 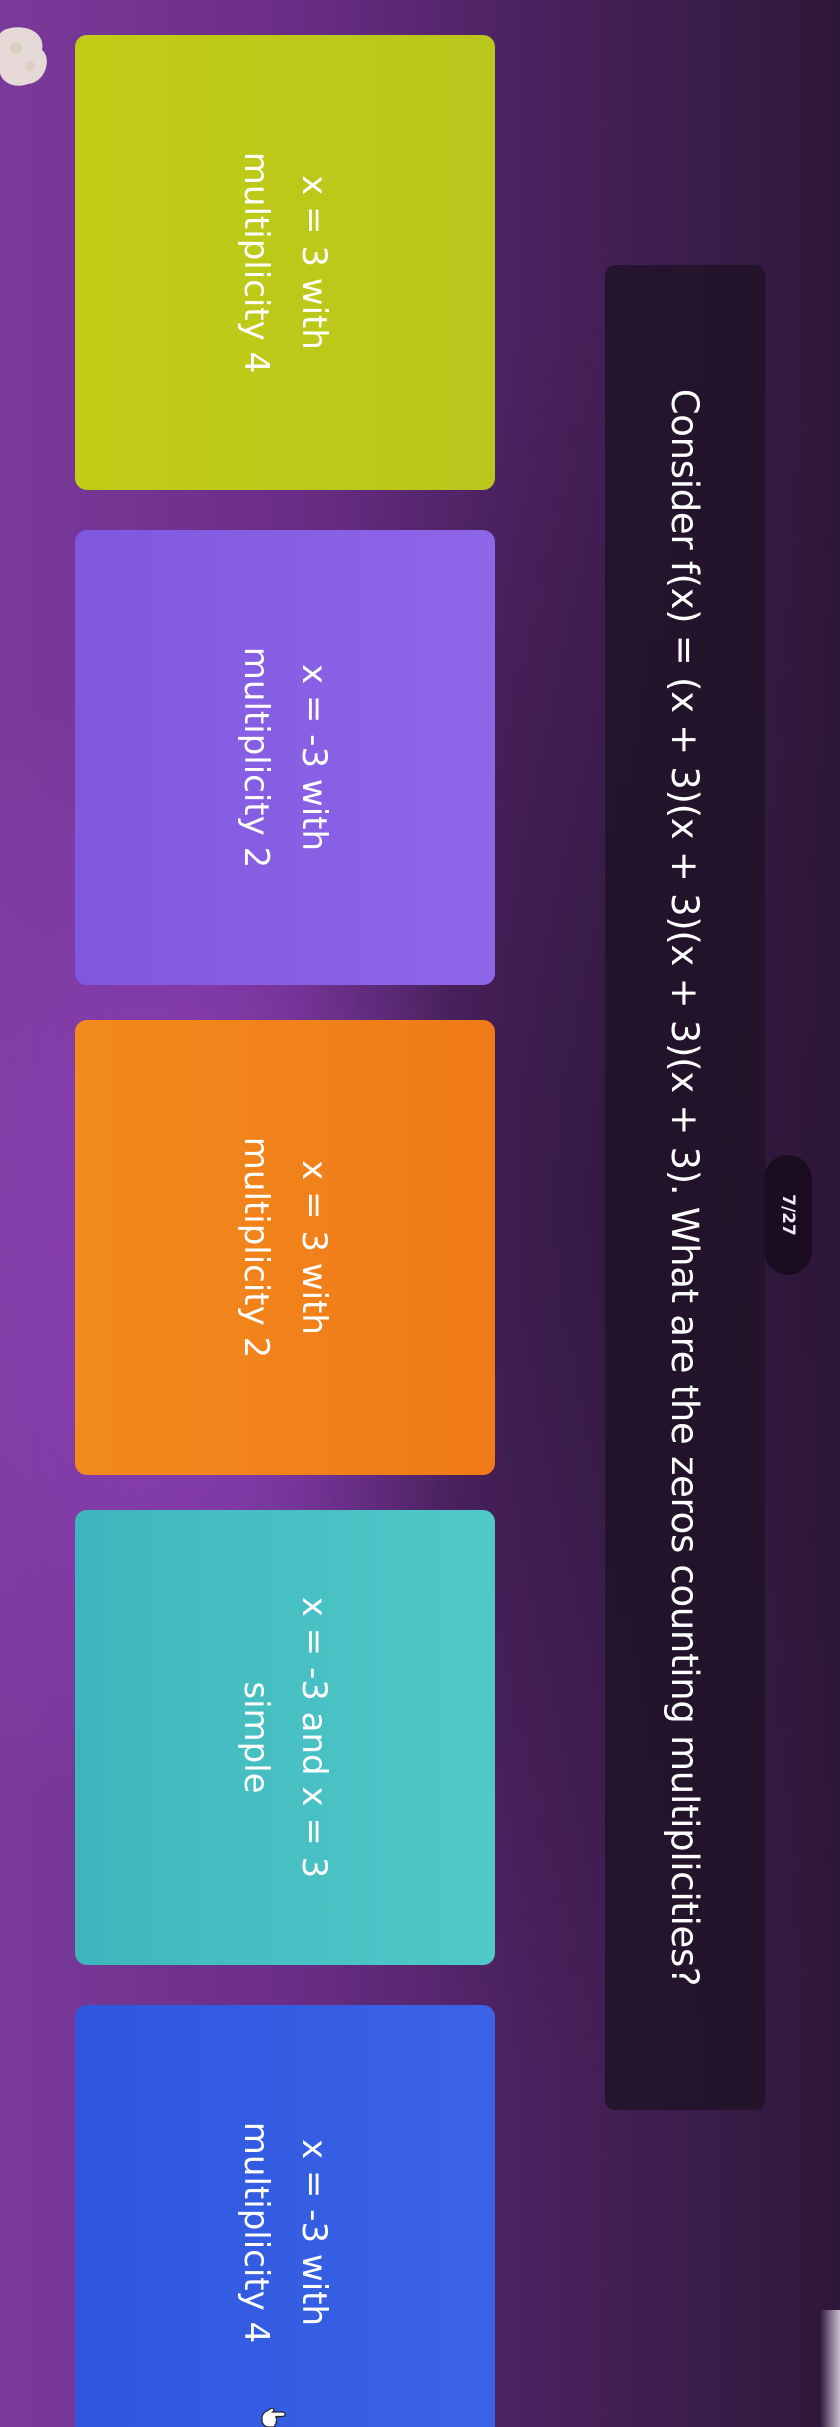 I want to click on answer-option-1-line-1: x = 3 with, so click(x=314, y=262).